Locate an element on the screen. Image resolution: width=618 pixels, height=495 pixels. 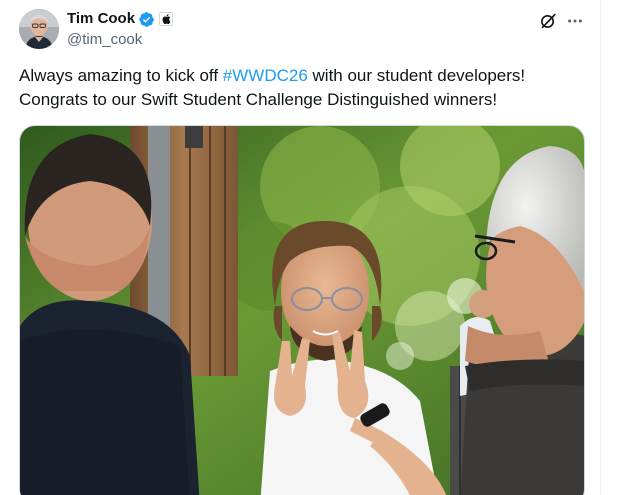
more-options-button is located at coordinates (575, 21).